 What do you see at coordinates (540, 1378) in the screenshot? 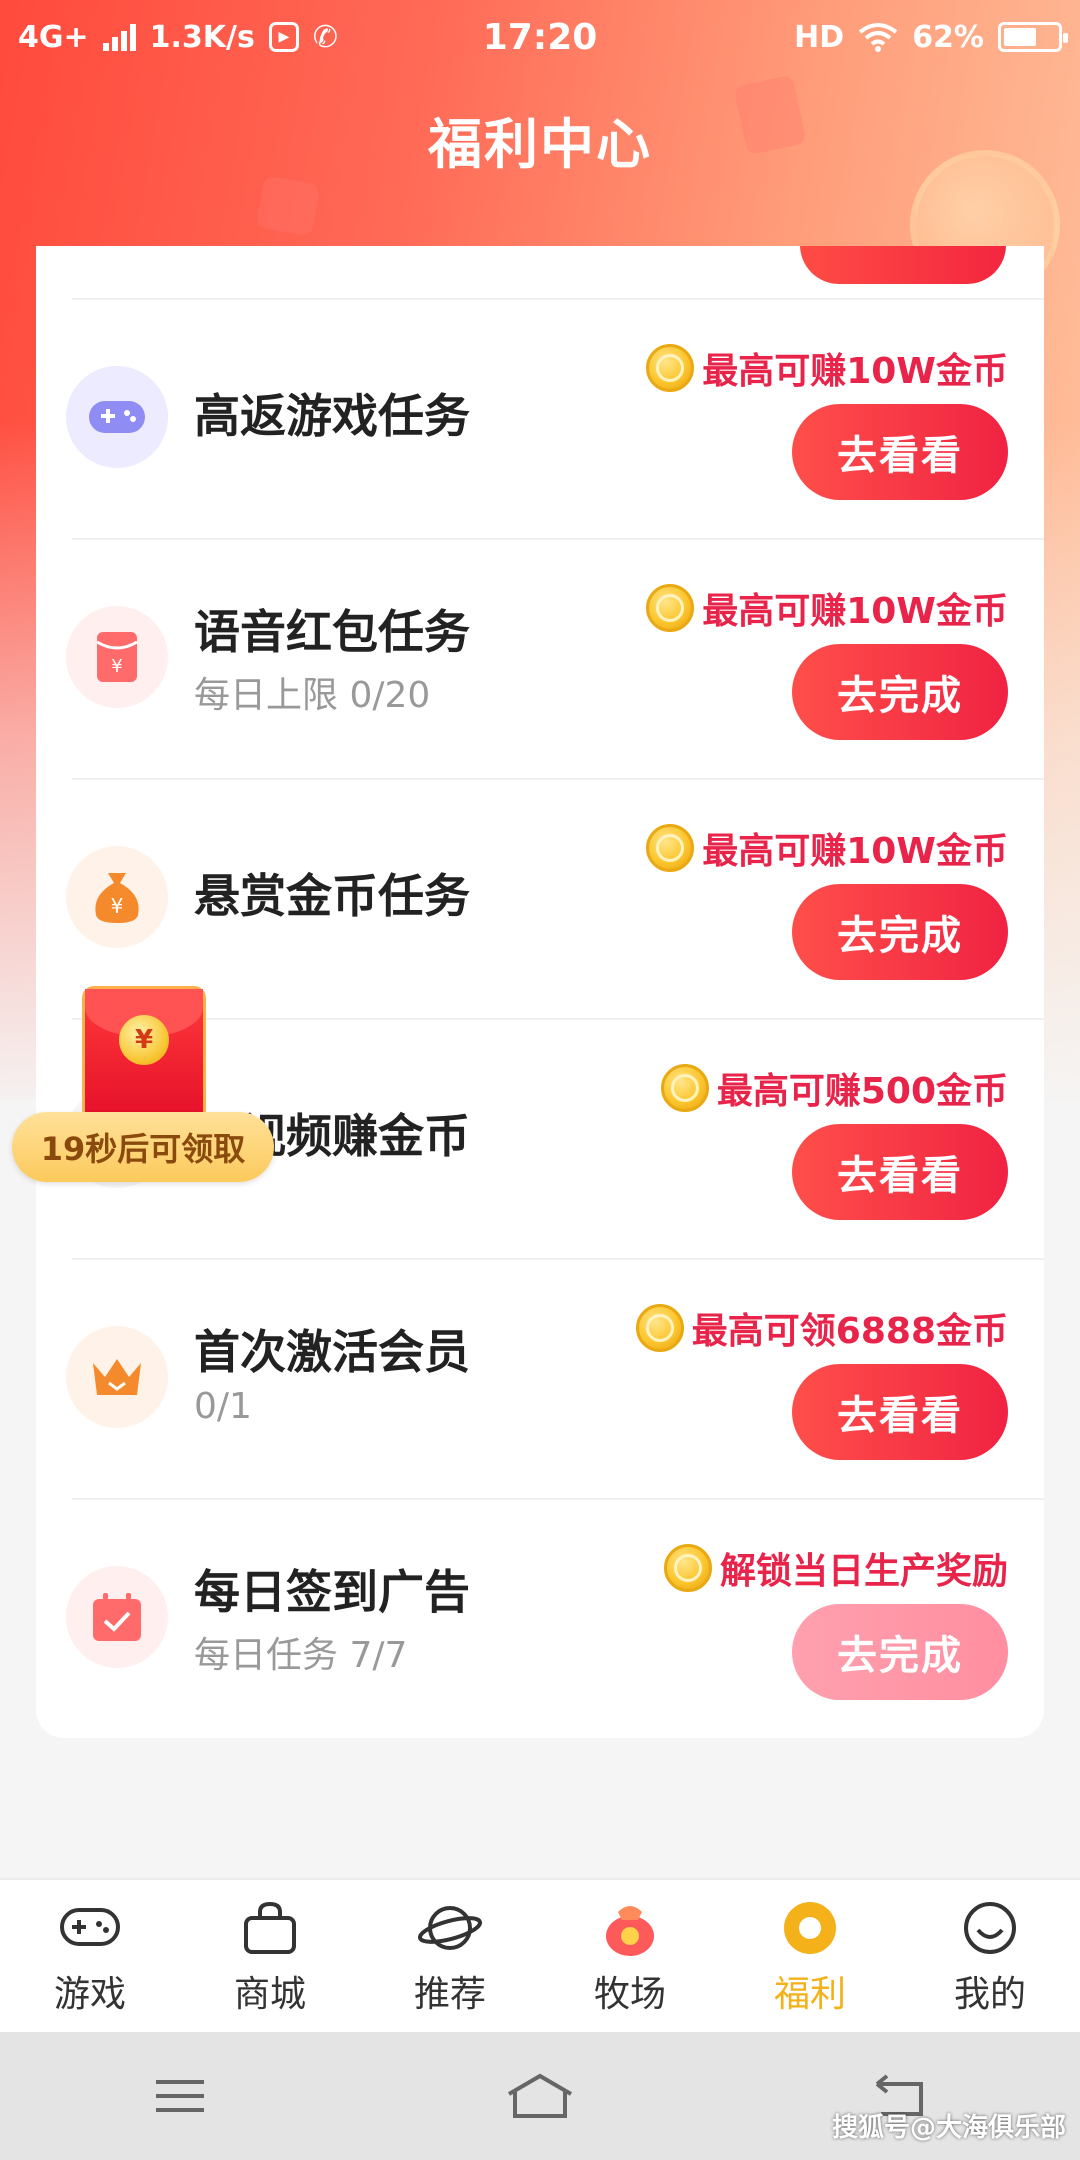
I see `task-row: 首次激活会员 0/1 最高可领6888金币去看看` at bounding box center [540, 1378].